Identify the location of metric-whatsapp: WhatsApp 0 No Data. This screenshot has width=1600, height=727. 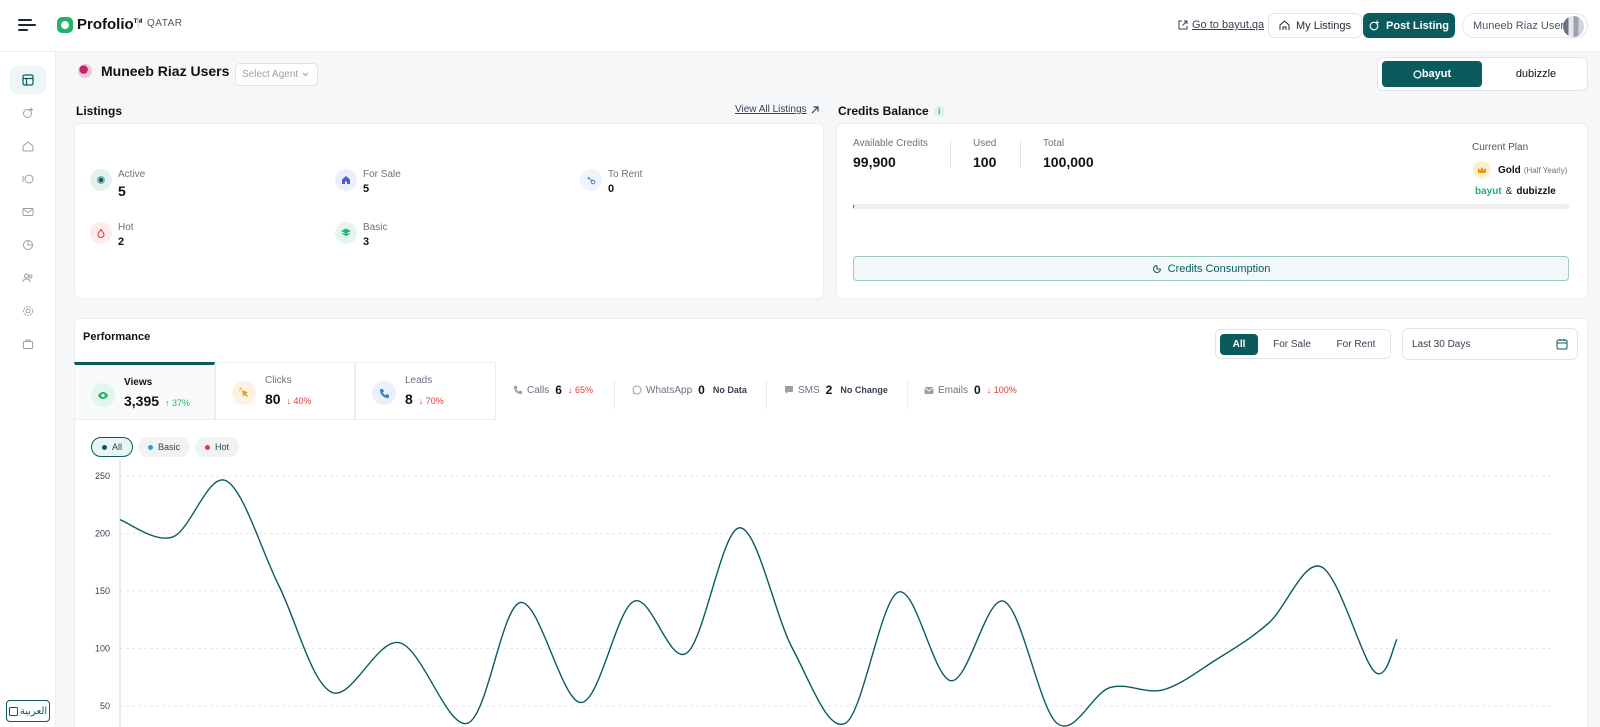
(689, 390).